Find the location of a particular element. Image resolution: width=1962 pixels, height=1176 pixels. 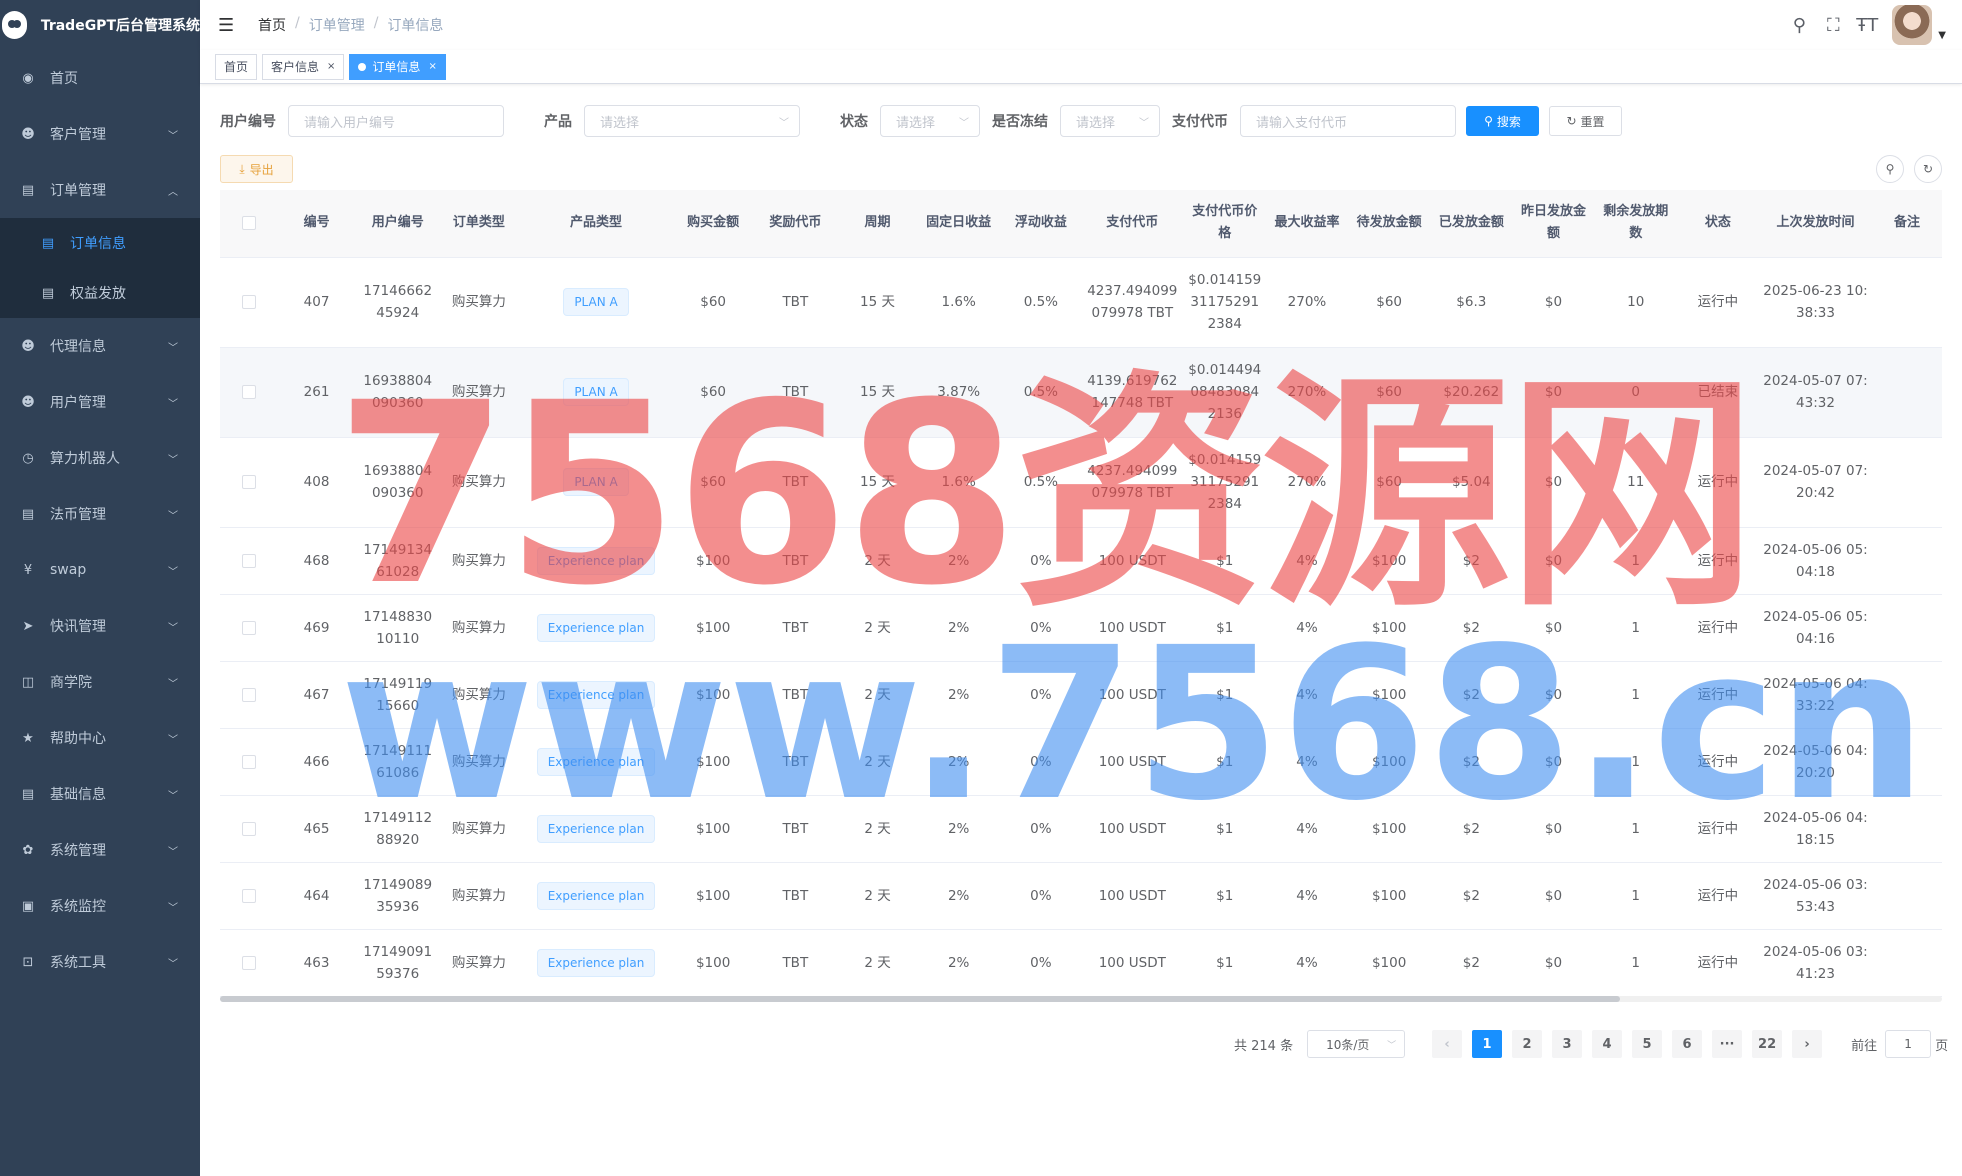

placeholder: 请选择 is located at coordinates (620, 123).